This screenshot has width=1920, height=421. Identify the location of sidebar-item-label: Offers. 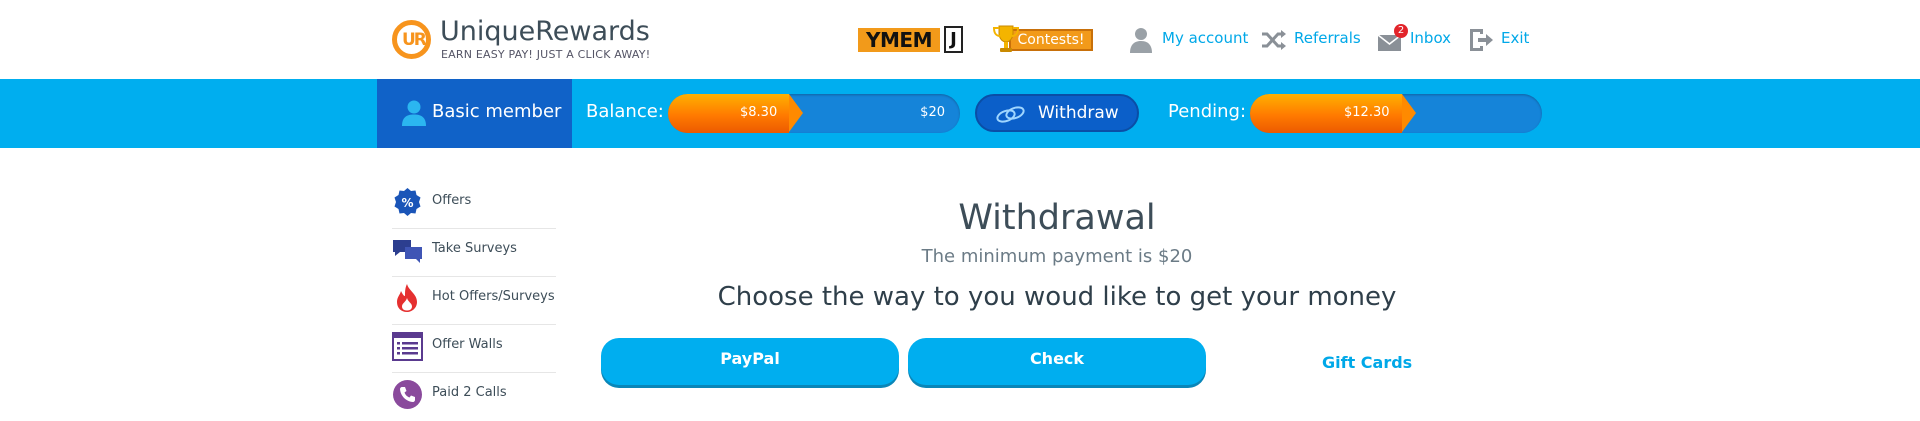
(452, 200).